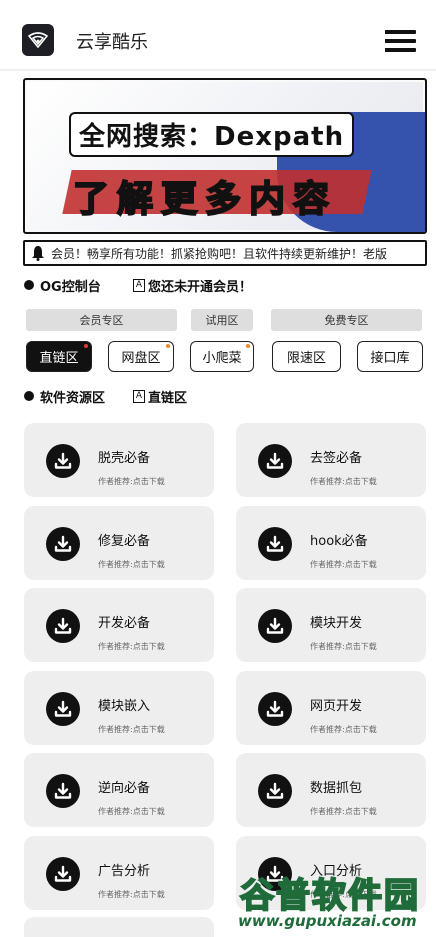 The image size is (436, 937). I want to click on watermark-name: 谷普软件园, so click(329, 896).